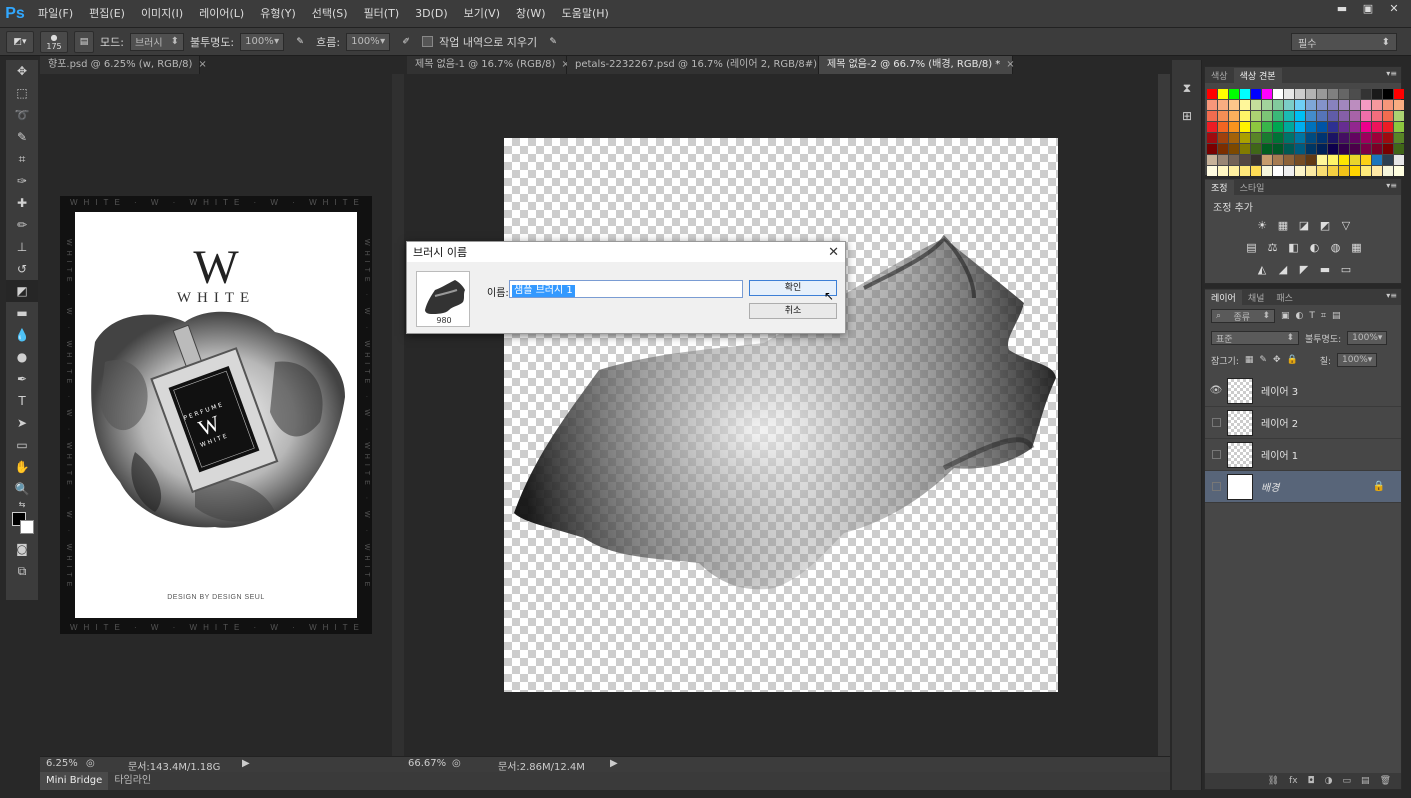 The width and height of the screenshot is (1411, 798). Describe the element at coordinates (406, 42) in the screenshot. I see `airbrush-icon: ✐` at that location.